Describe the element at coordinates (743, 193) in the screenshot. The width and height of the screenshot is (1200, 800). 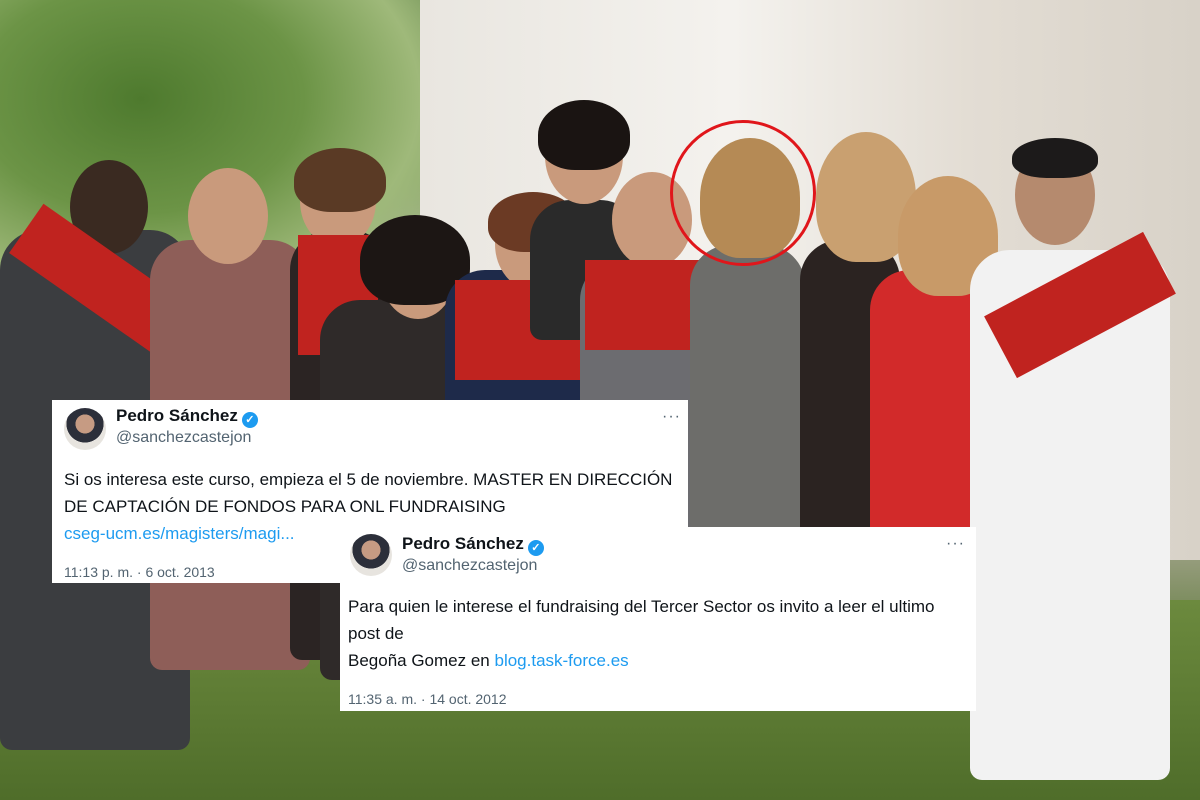
I see `highlight-circle` at that location.